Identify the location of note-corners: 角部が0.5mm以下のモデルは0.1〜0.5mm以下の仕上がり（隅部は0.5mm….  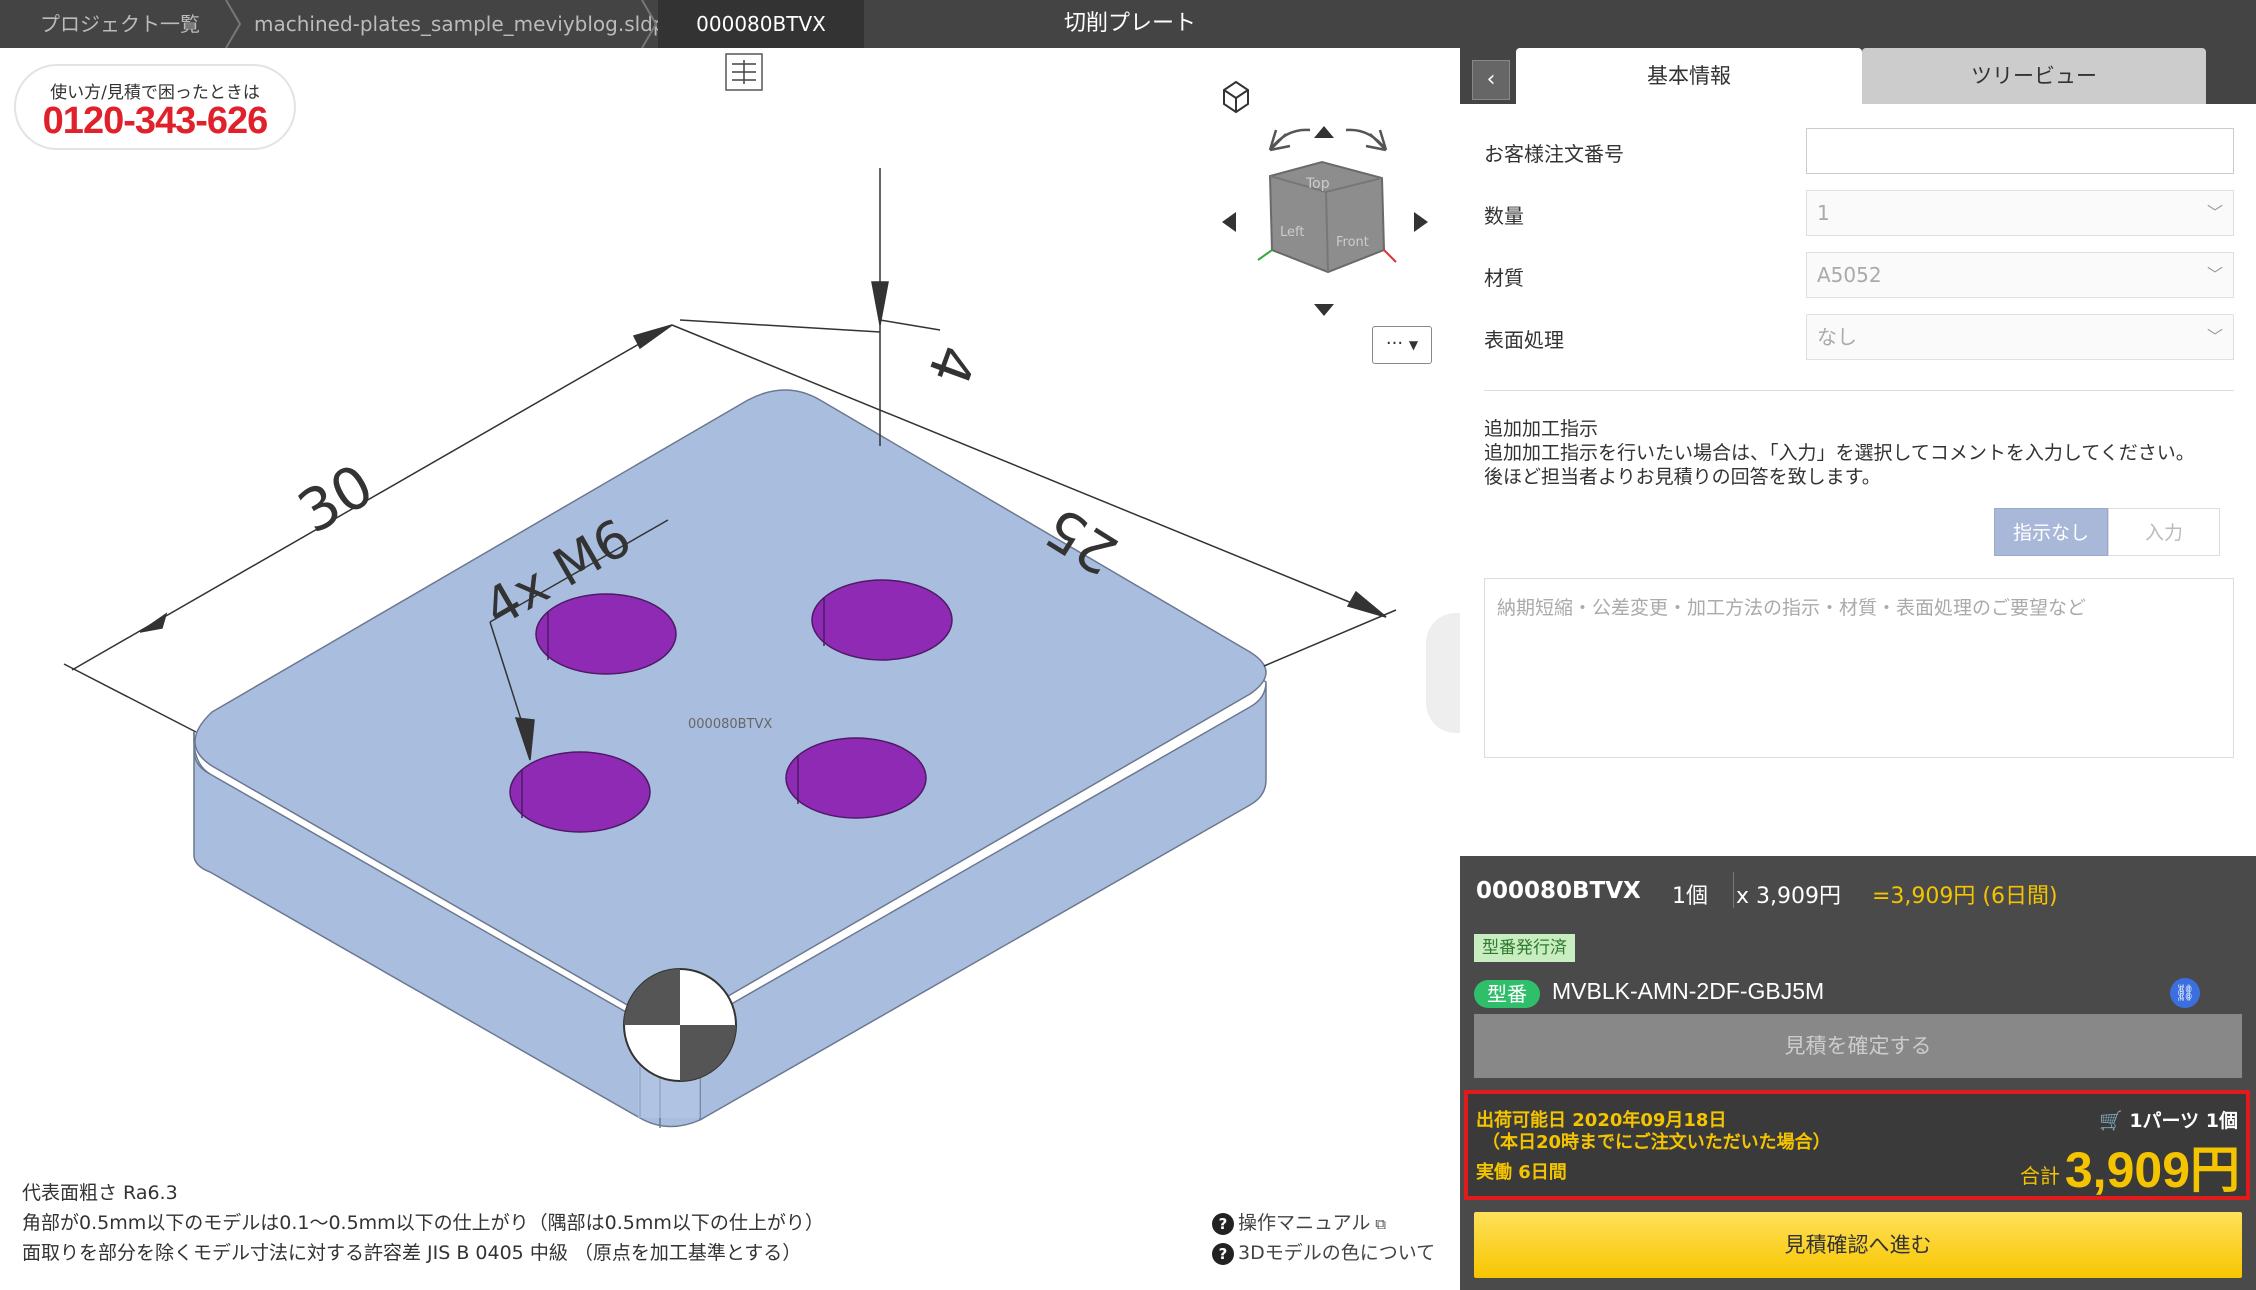
(423, 1223).